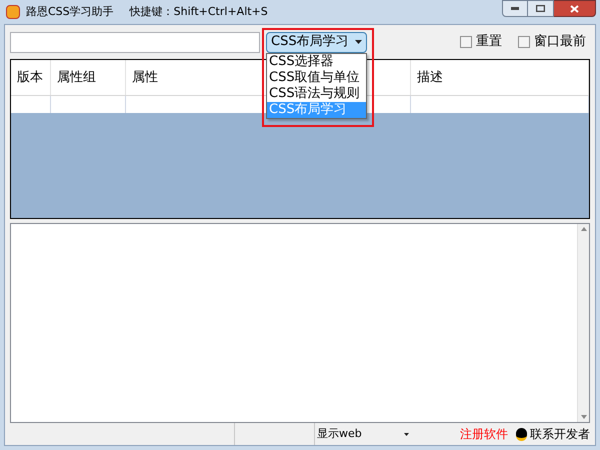 Image resolution: width=600 pixels, height=450 pixels. I want to click on close-button, so click(575, 8).